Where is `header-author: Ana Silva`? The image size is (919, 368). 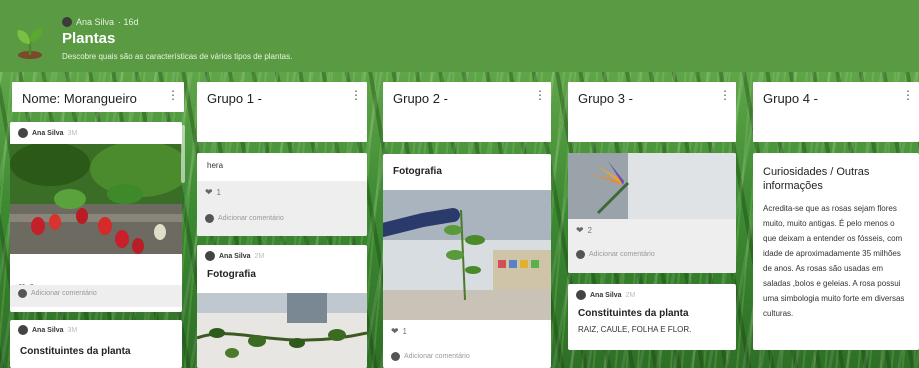 header-author: Ana Silva is located at coordinates (95, 22).